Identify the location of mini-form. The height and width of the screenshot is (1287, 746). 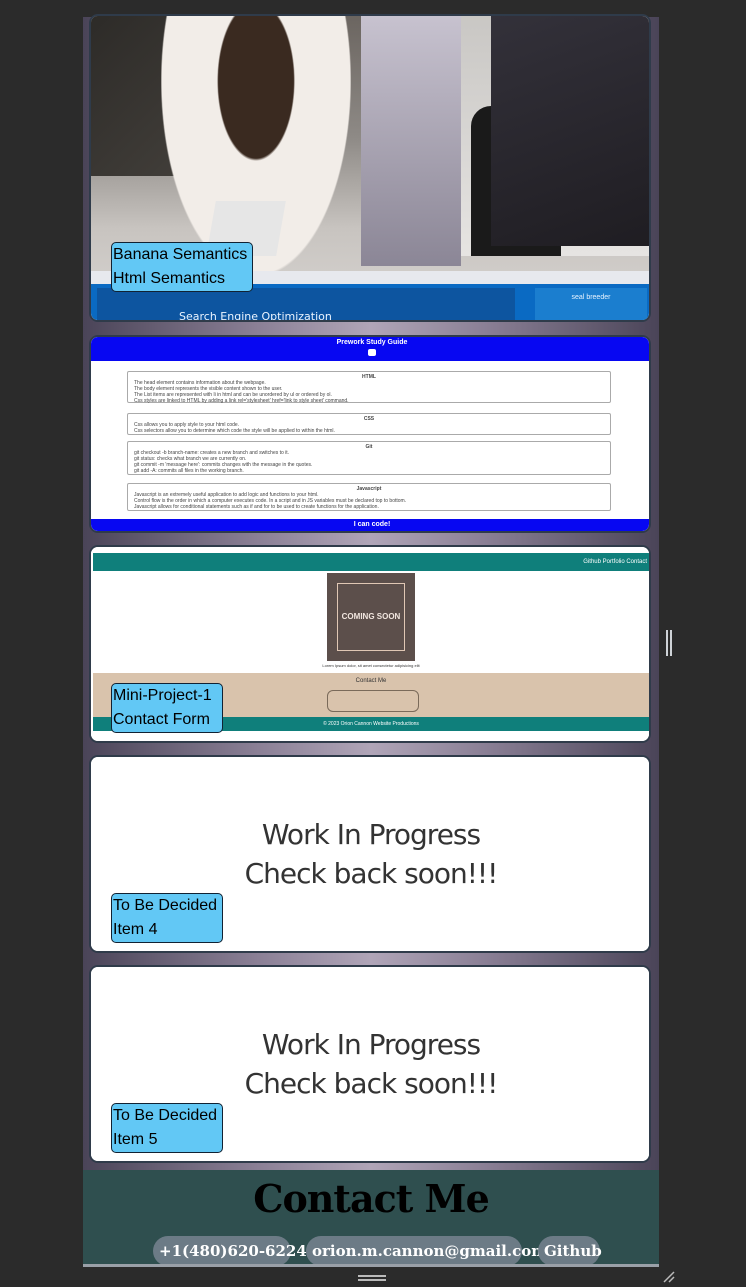
(373, 701).